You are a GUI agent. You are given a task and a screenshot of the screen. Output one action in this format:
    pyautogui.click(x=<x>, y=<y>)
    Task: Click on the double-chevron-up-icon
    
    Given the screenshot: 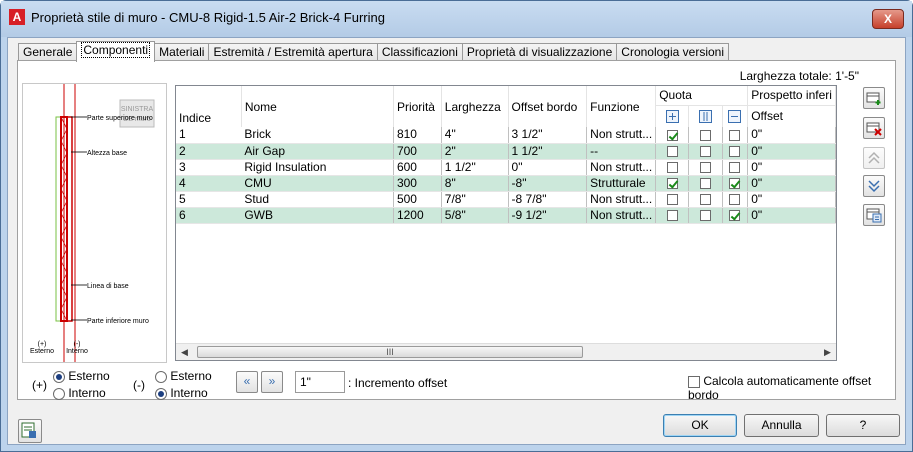 What is the action you would take?
    pyautogui.click(x=874, y=157)
    